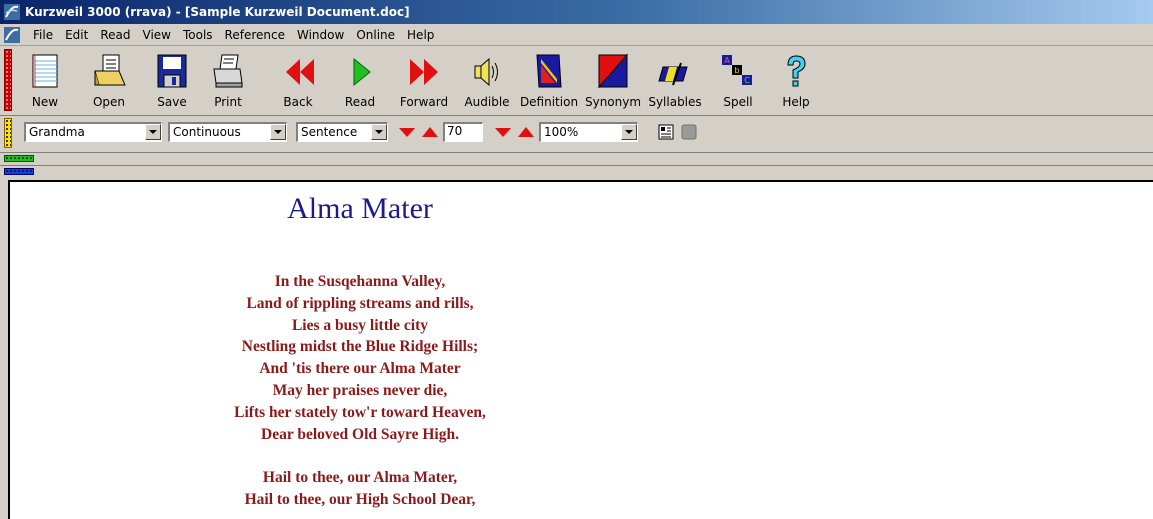 Image resolution: width=1153 pixels, height=519 pixels. I want to click on new-button: New, so click(45, 81).